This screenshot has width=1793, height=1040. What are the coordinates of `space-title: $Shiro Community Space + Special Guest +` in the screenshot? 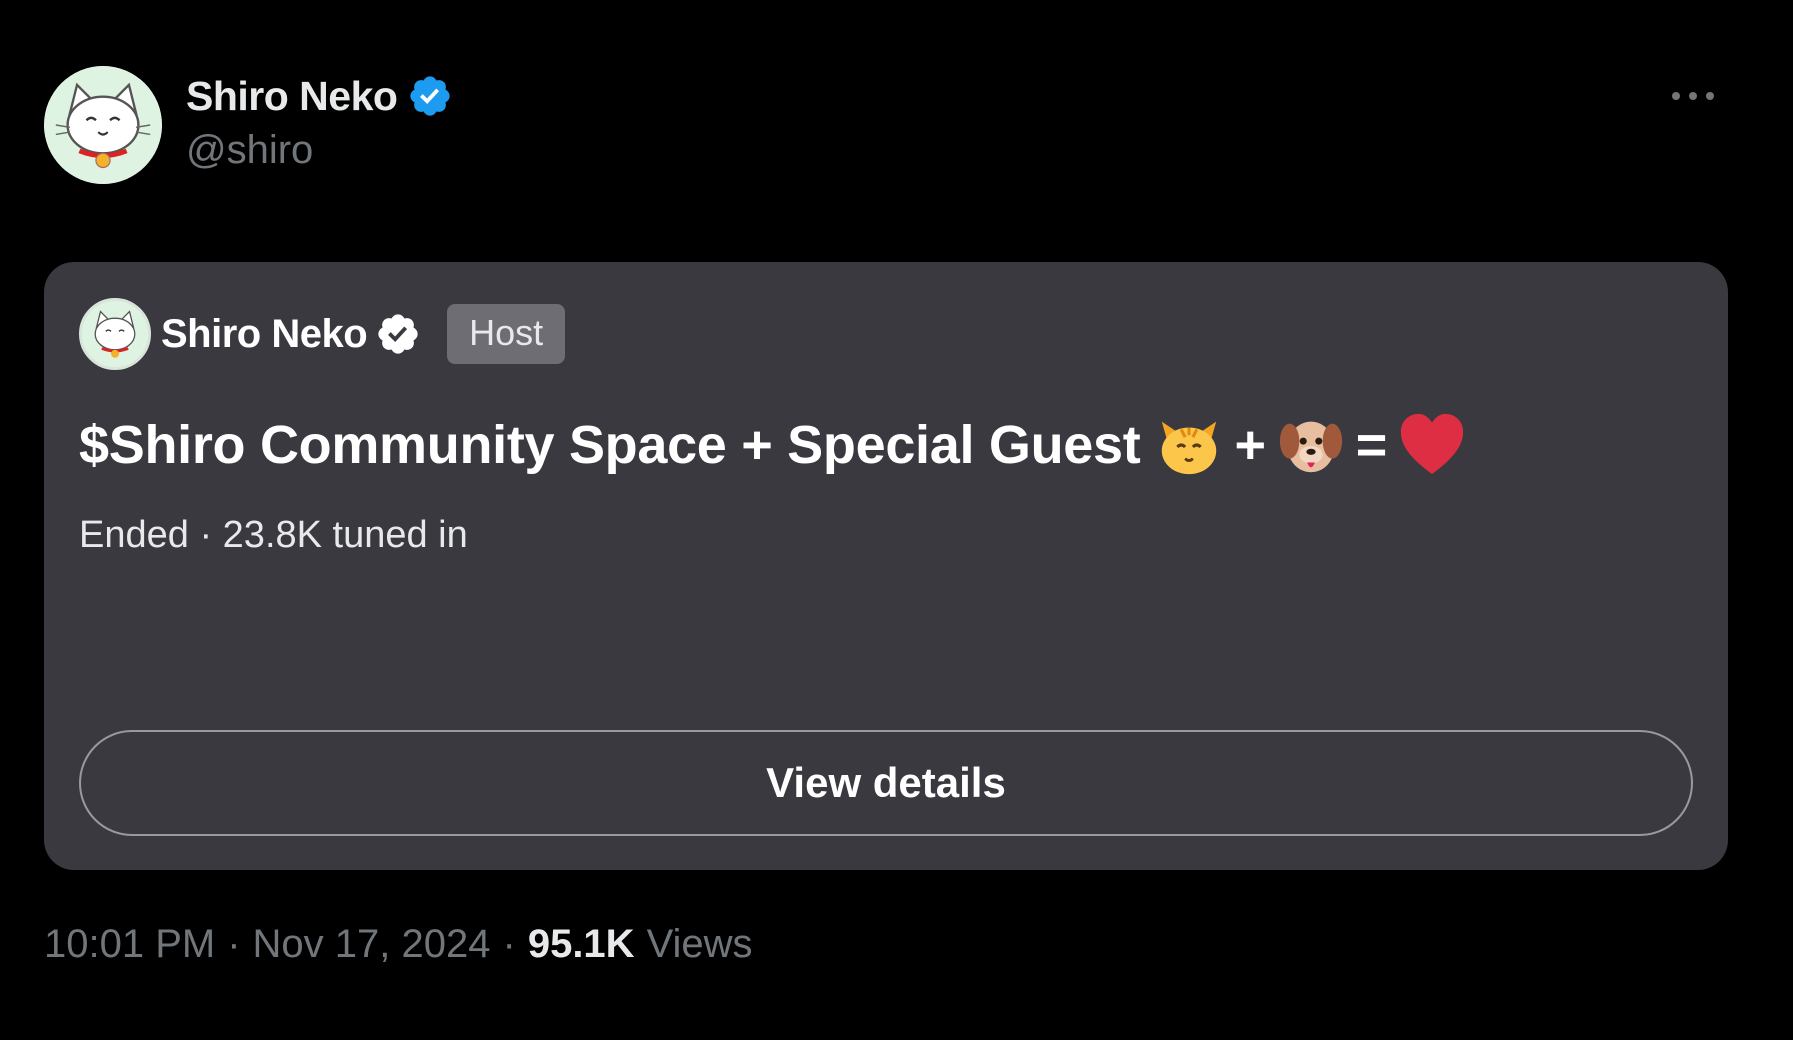 It's located at (775, 445).